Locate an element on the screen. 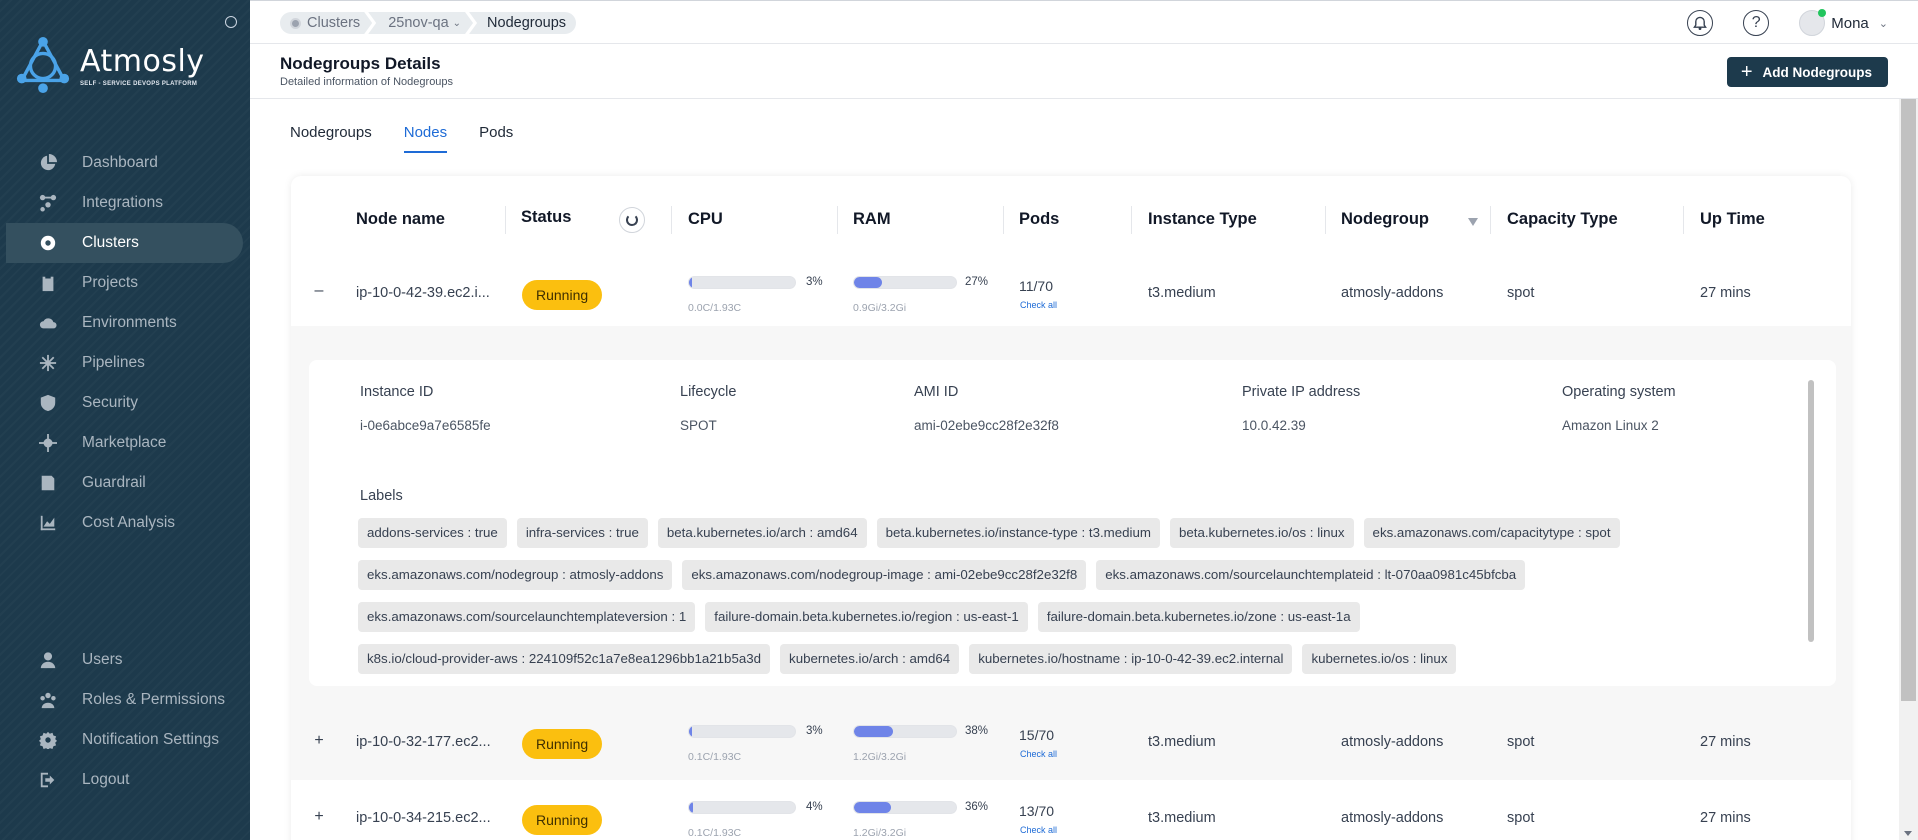 The height and width of the screenshot is (840, 1918). sidebar-item-label: Logout is located at coordinates (106, 779).